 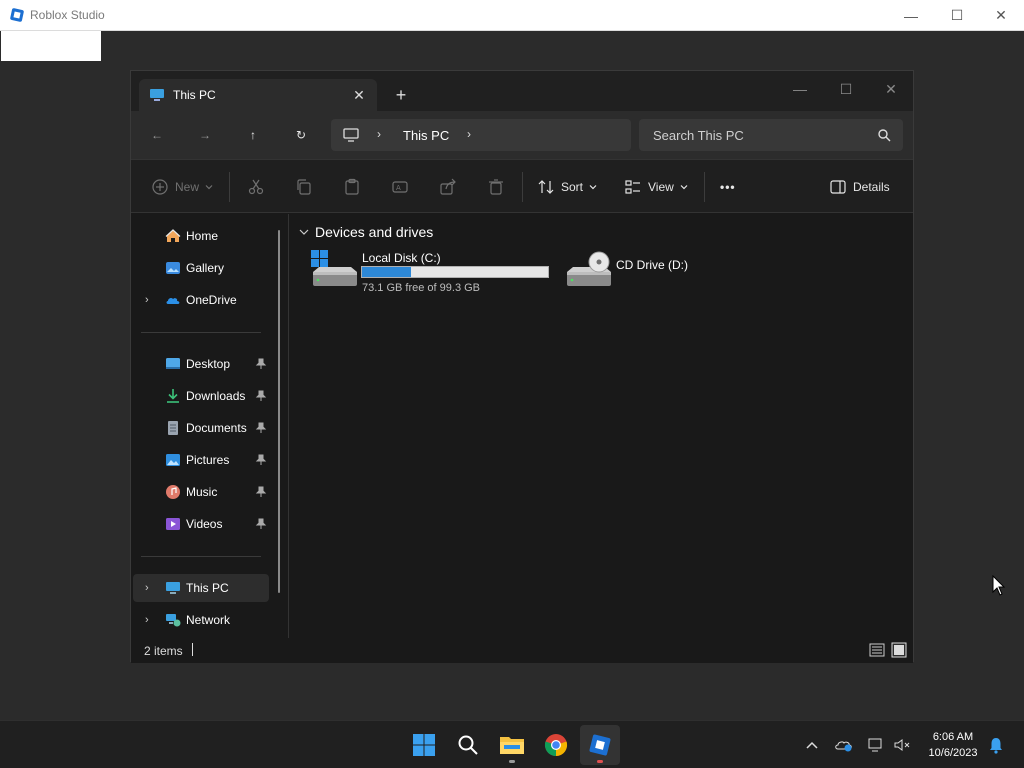 I want to click on sidebar-item-desktop: Desktop, so click(x=201, y=364).